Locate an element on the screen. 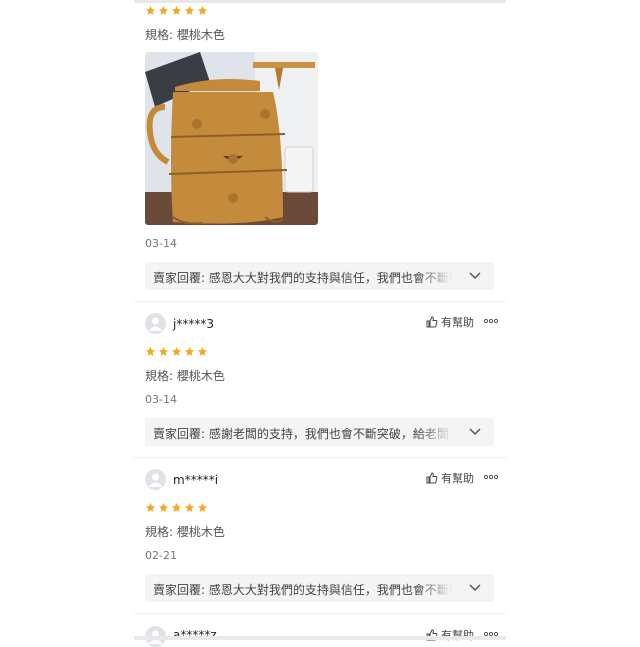  seller-reply-text: 賣家回覆: 感謝老闆的支持，我們也會不斷突破，給老闆 is located at coordinates (301, 434).